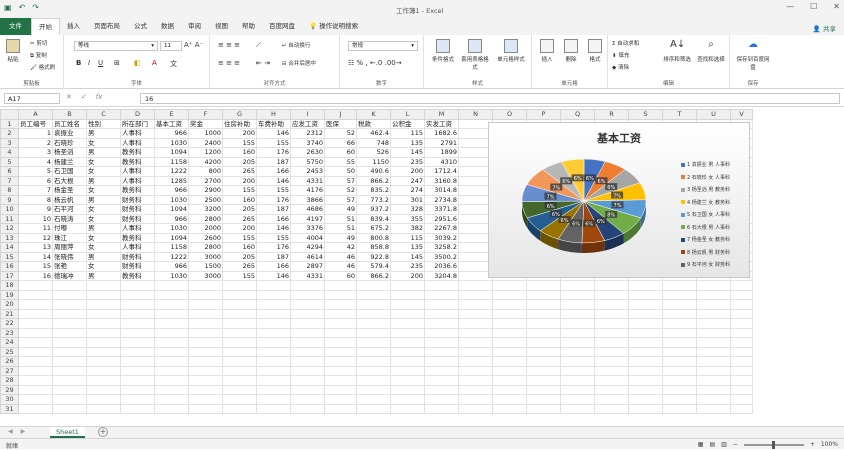  Describe the element at coordinates (407, 161) in the screenshot. I see `table-cell: 235` at that location.